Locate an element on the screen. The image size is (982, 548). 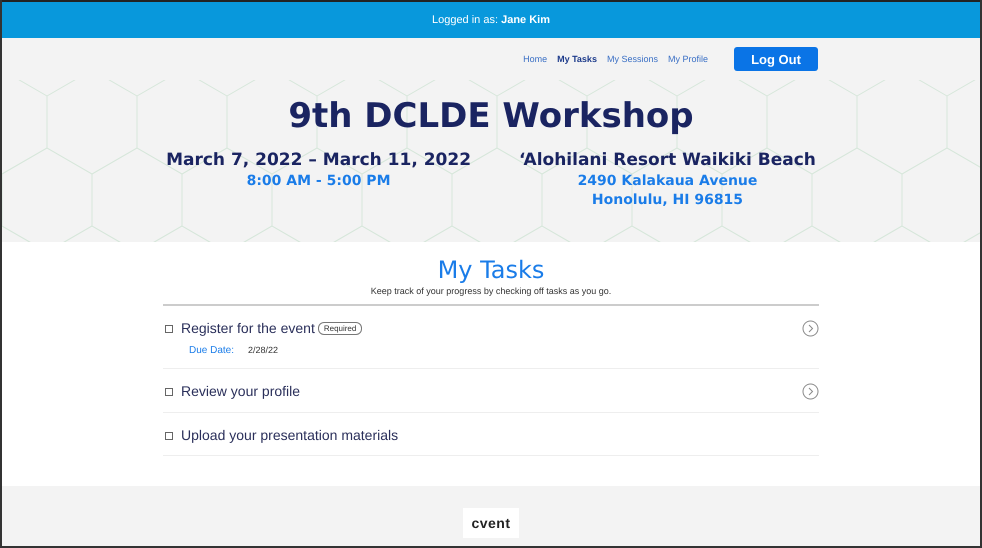
footer-logo: cvent is located at coordinates (491, 523).